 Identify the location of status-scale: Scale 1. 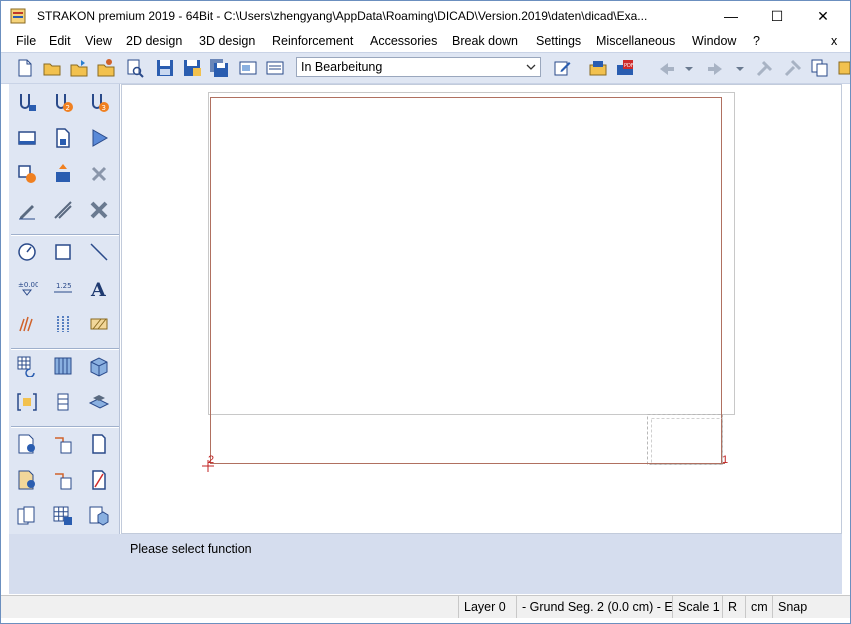
(698, 607).